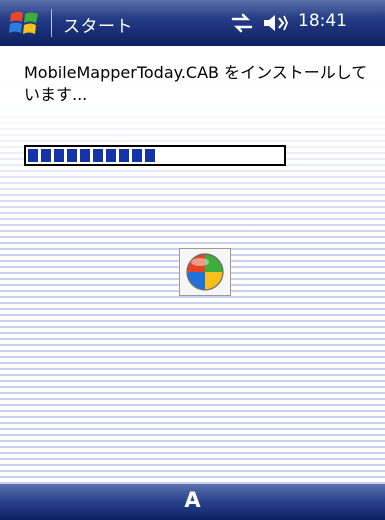 The width and height of the screenshot is (385, 520). I want to click on title-bar: スタート 18:41, so click(192, 23).